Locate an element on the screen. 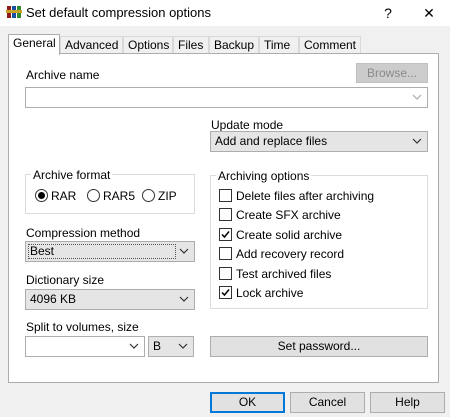 The image size is (450, 417). help-button: Help is located at coordinates (407, 402).